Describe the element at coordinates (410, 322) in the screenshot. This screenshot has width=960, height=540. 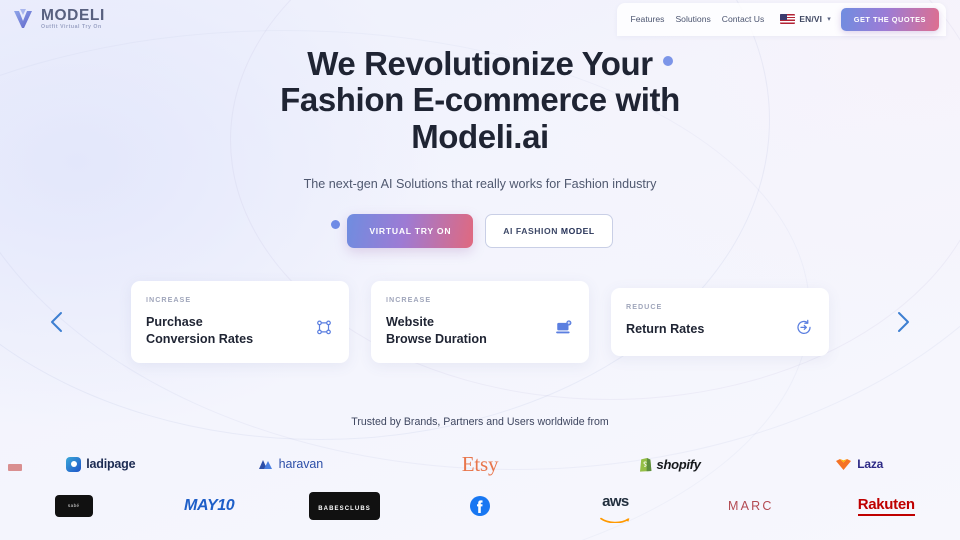
I see `card-title-line-1: Website` at that location.